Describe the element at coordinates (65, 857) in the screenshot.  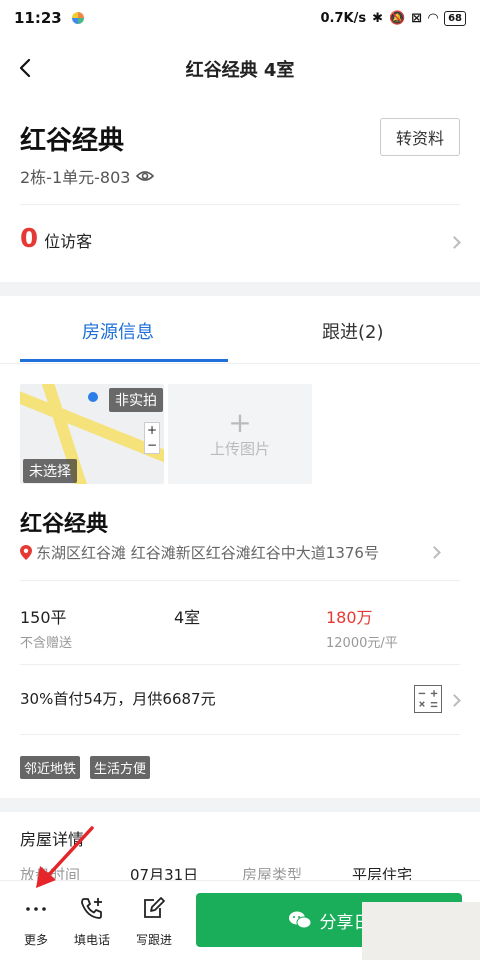
I see `annotation-arrow-icon` at that location.